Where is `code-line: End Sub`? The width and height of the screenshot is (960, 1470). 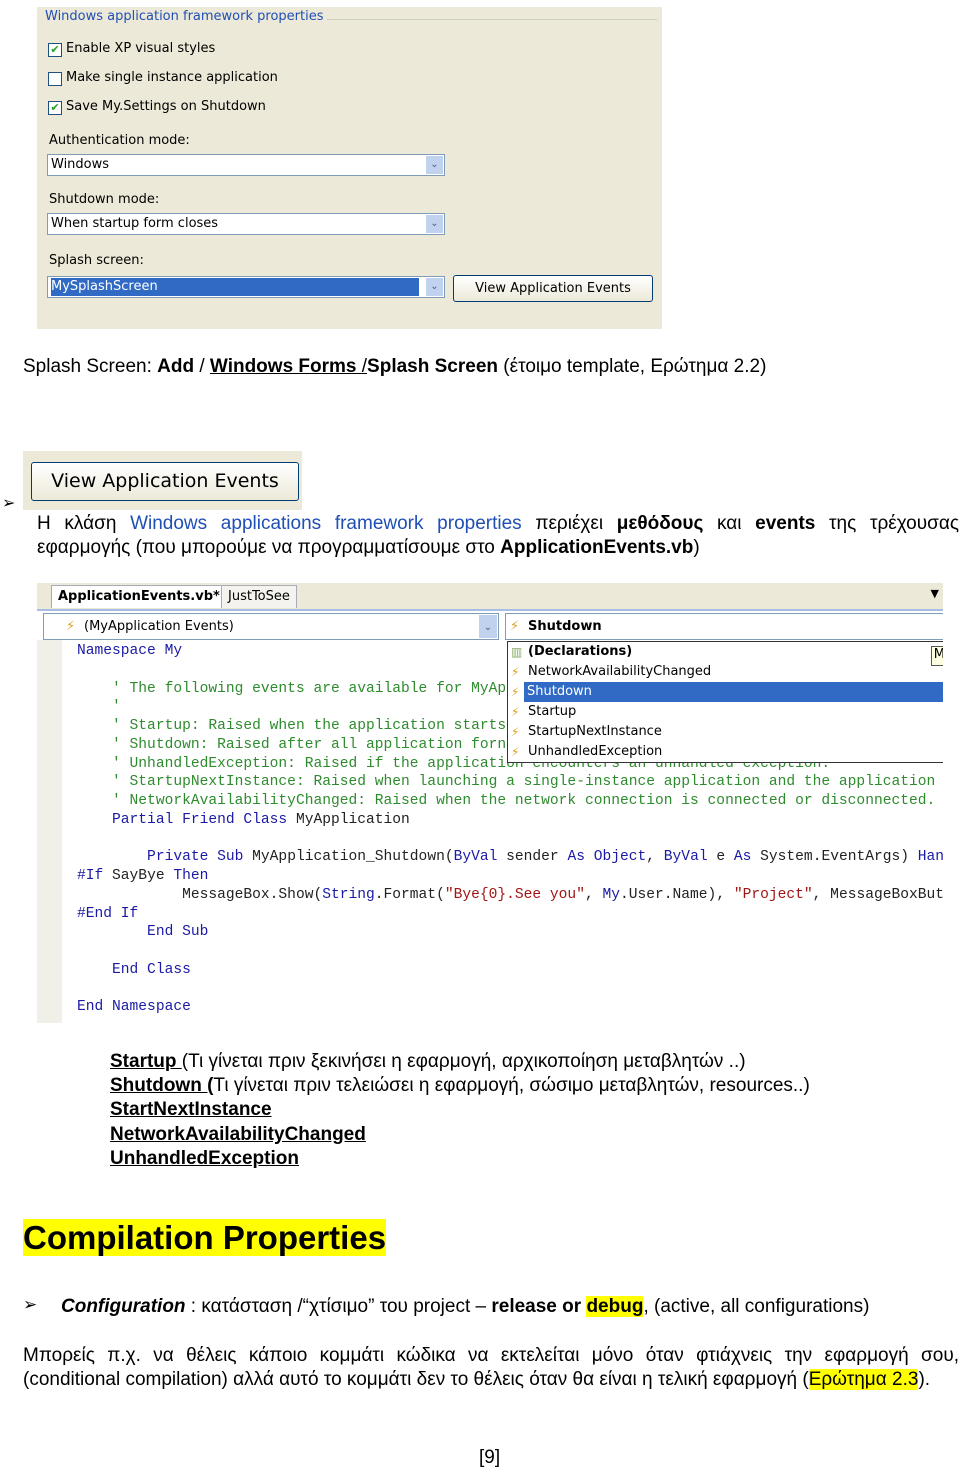
code-line: End Sub is located at coordinates (510, 932).